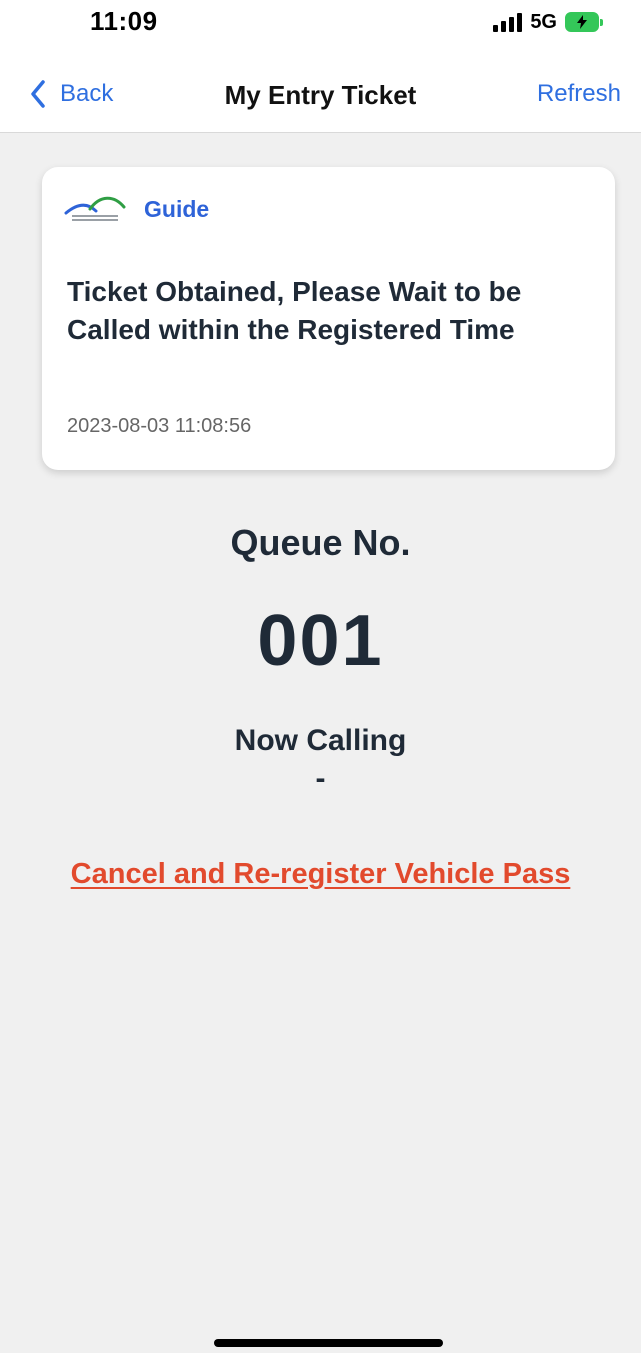 Image resolution: width=641 pixels, height=1353 pixels. What do you see at coordinates (177, 208) in the screenshot?
I see `card-label: Guide` at bounding box center [177, 208].